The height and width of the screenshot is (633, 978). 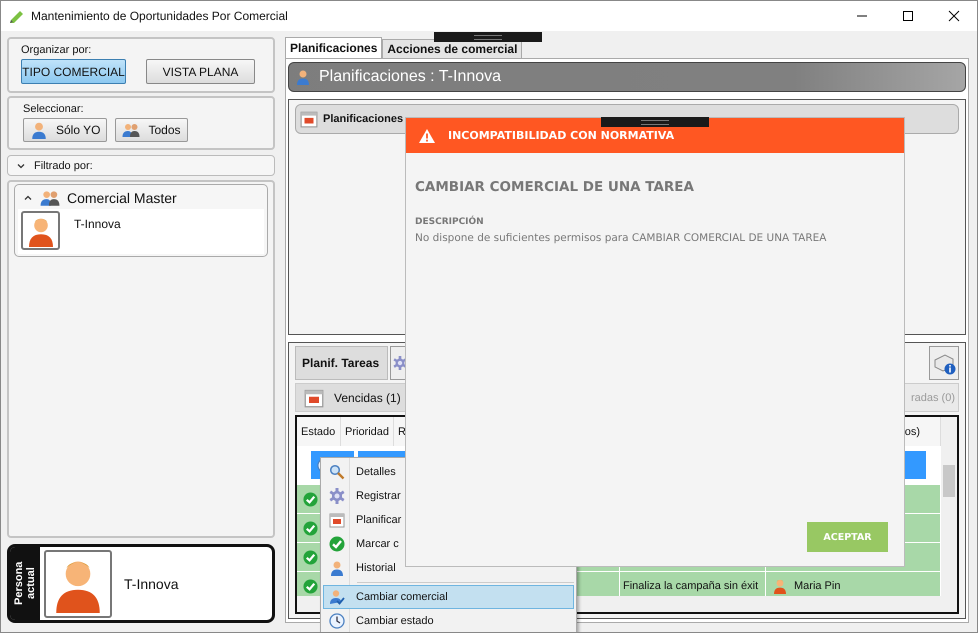 What do you see at coordinates (17, 16) in the screenshot?
I see `pencil-icon` at bounding box center [17, 16].